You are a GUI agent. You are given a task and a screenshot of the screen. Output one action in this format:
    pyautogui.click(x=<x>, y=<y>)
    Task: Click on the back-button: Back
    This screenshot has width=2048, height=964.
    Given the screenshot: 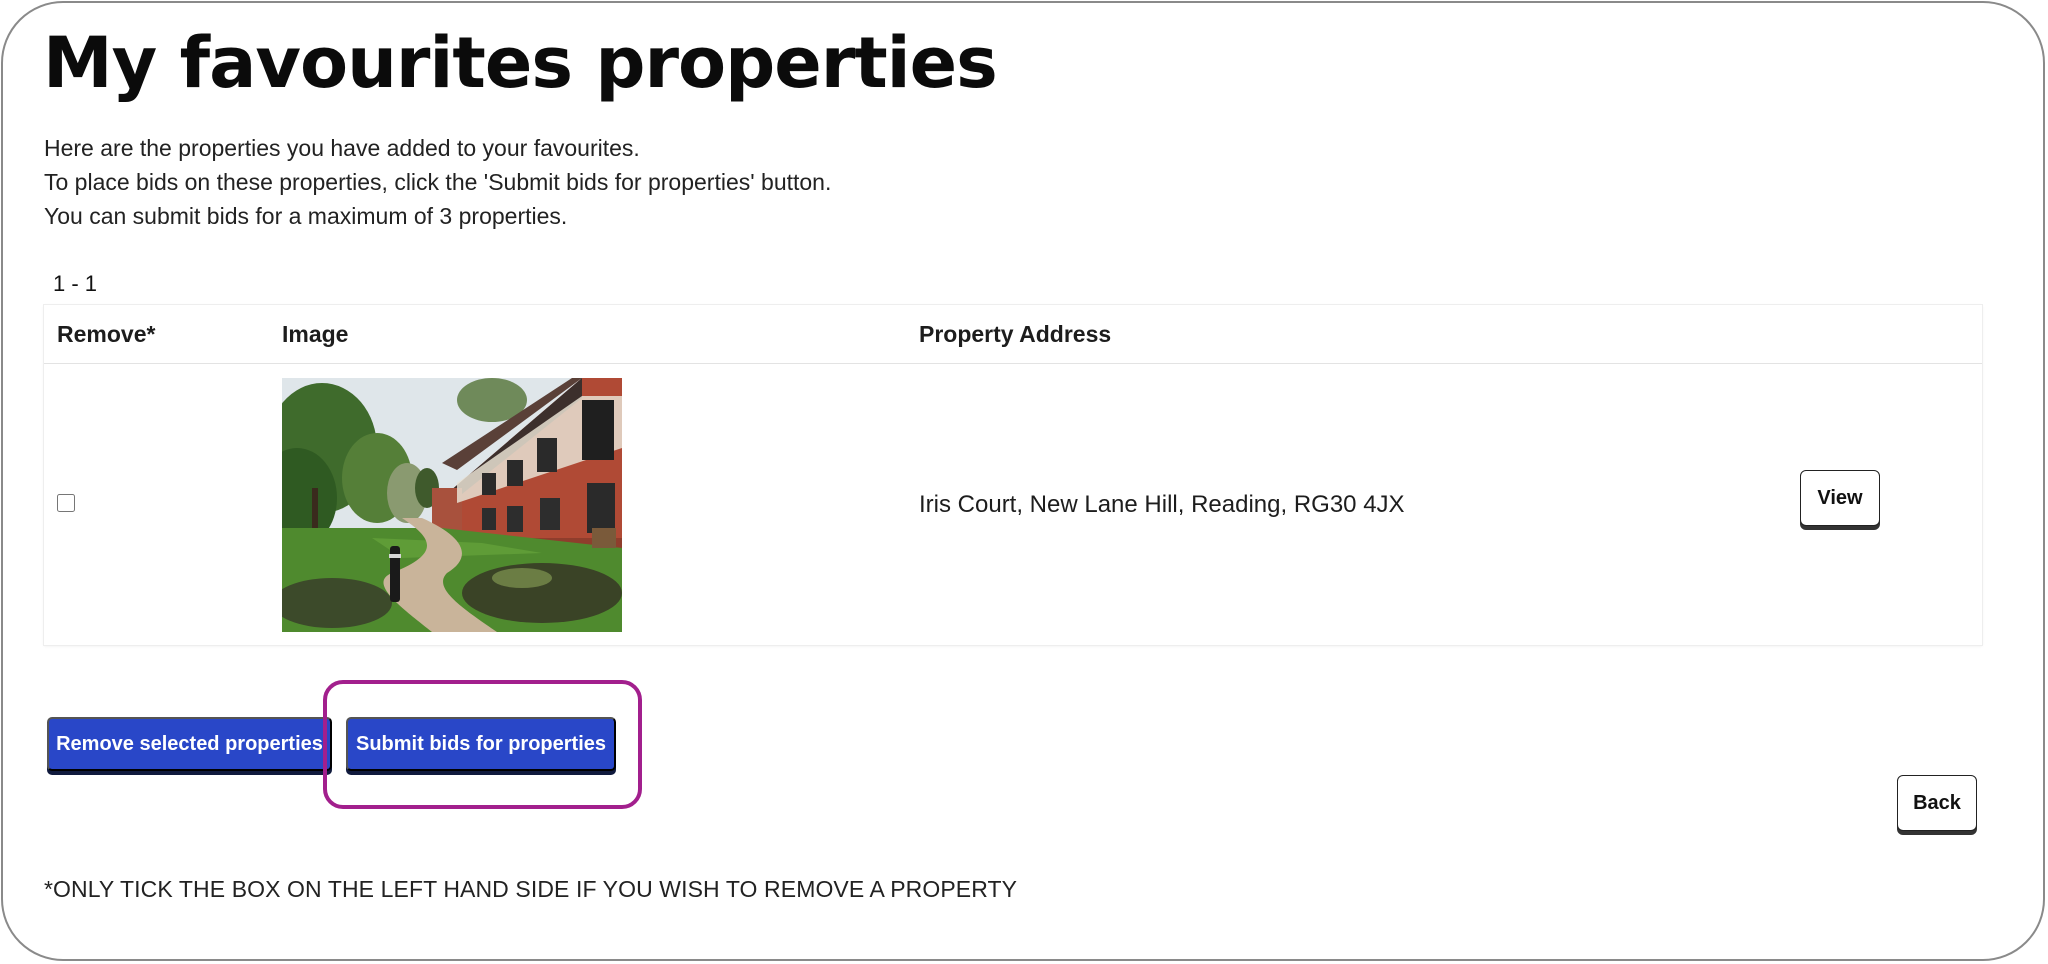 What is the action you would take?
    pyautogui.click(x=1937, y=803)
    